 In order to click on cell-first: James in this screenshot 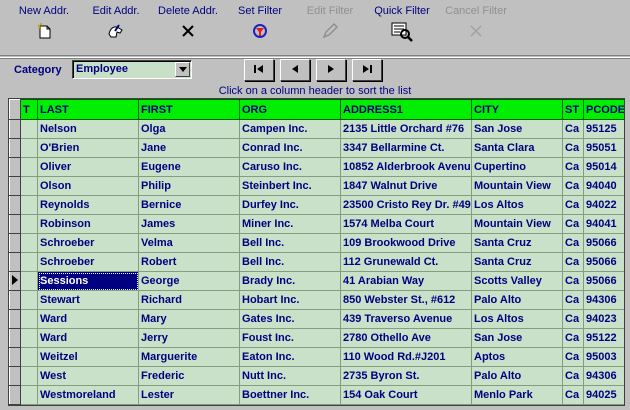, I will do `click(189, 224)`.